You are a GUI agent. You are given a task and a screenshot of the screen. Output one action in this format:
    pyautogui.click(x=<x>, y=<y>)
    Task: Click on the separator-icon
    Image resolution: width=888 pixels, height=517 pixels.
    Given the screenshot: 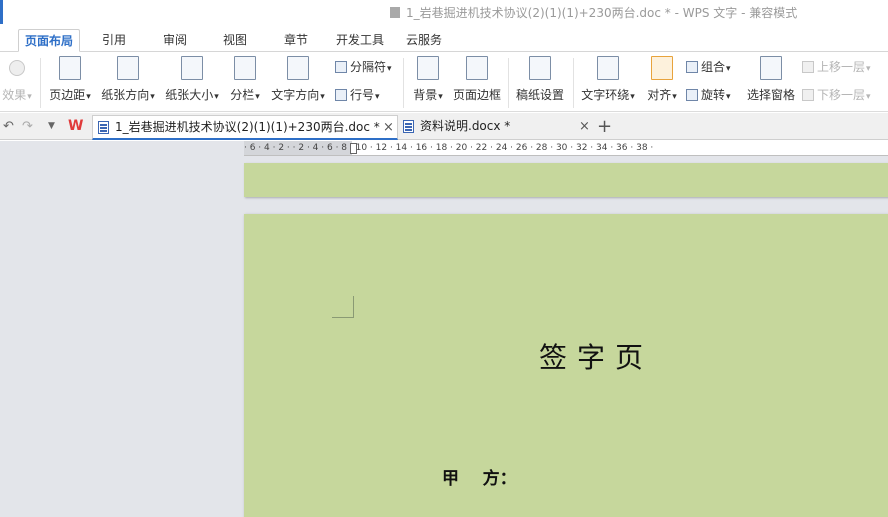 What is the action you would take?
    pyautogui.click(x=341, y=67)
    